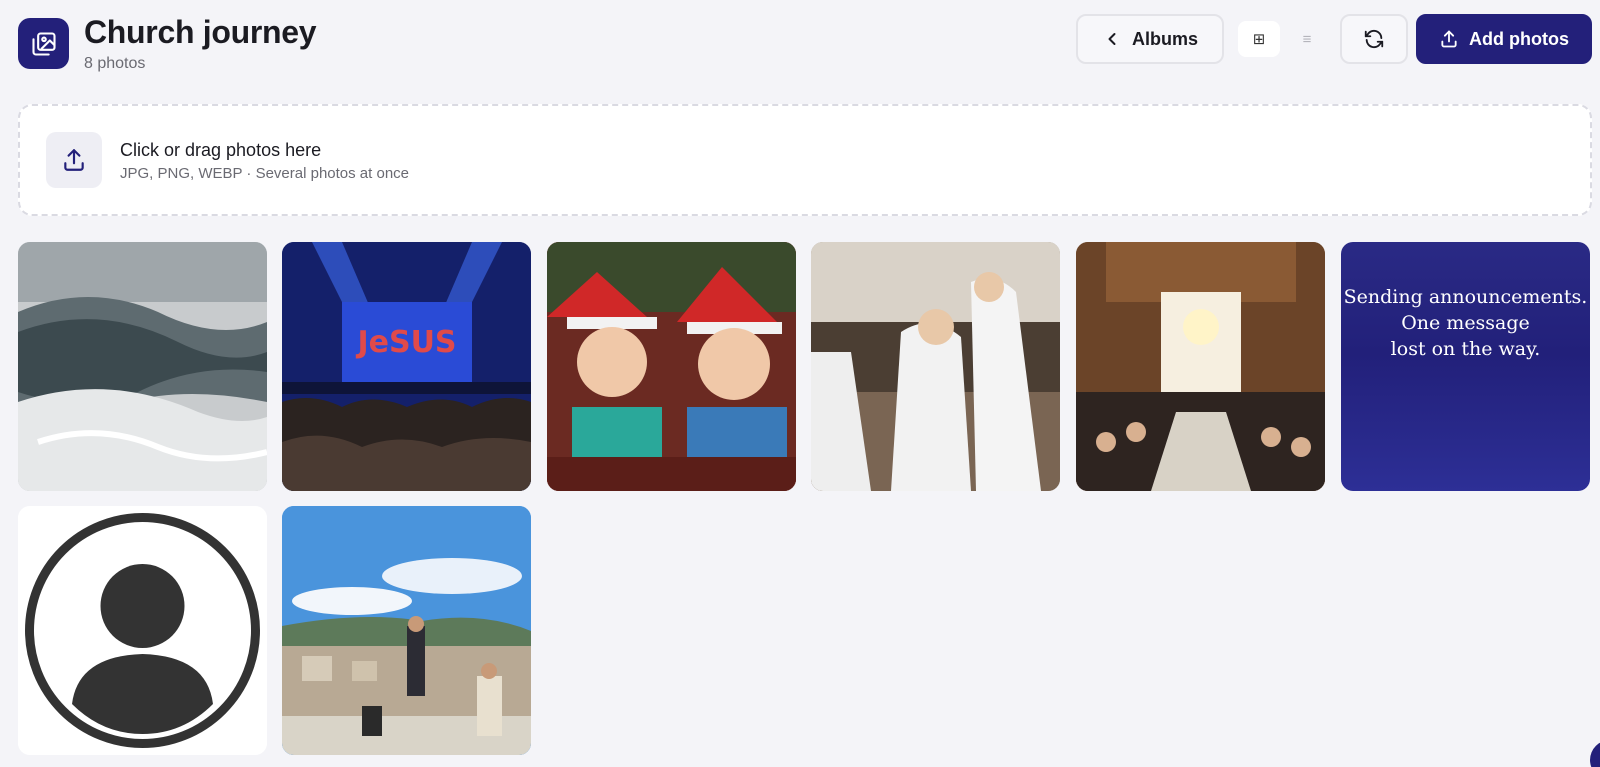 Image resolution: width=1600 pixels, height=767 pixels. I want to click on title-block: Church journey 8 photos, so click(200, 43).